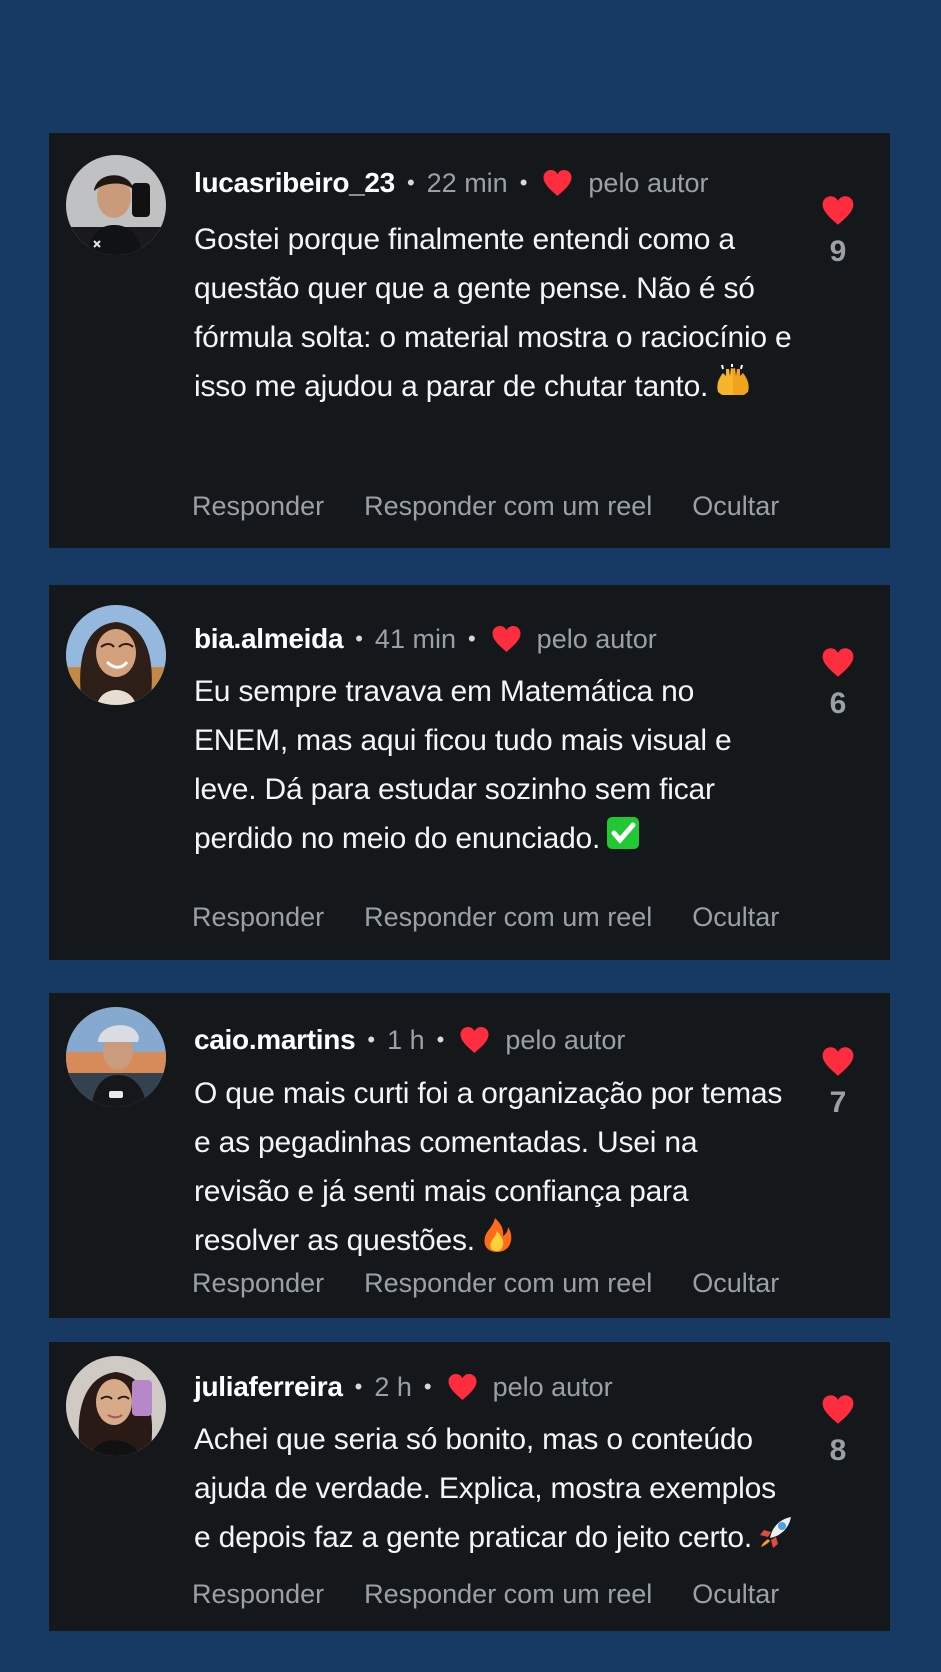 This screenshot has width=941, height=1672. What do you see at coordinates (415, 639) in the screenshot?
I see `comment-time: 41 min` at bounding box center [415, 639].